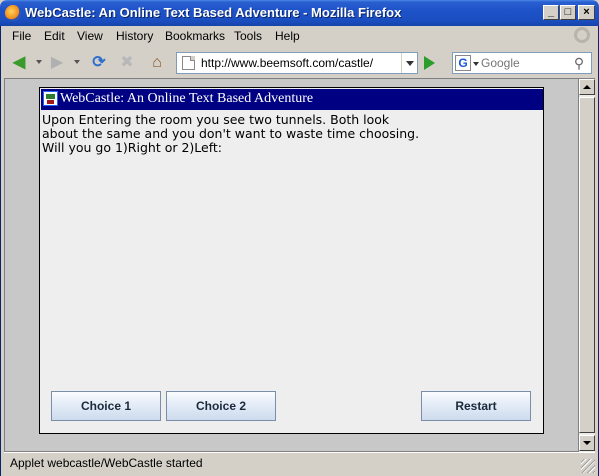 This screenshot has height=476, width=599. What do you see at coordinates (568, 12) in the screenshot?
I see `maximize-button: □` at bounding box center [568, 12].